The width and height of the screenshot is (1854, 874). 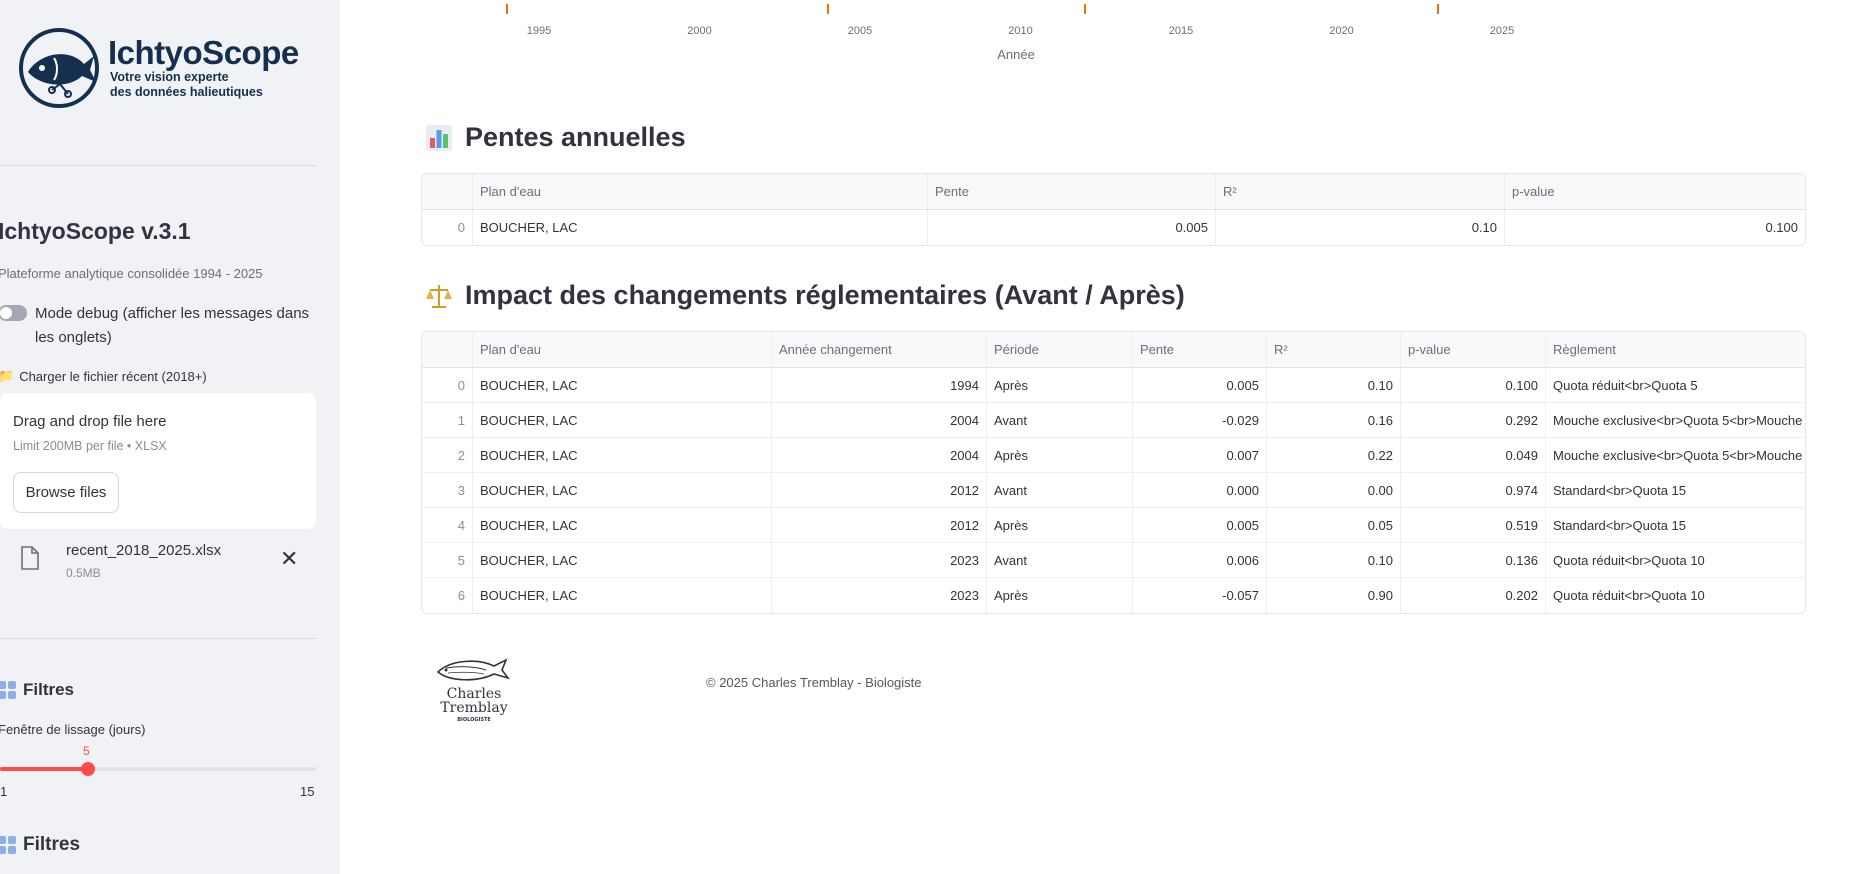 I want to click on slider-max: 15, so click(x=307, y=791).